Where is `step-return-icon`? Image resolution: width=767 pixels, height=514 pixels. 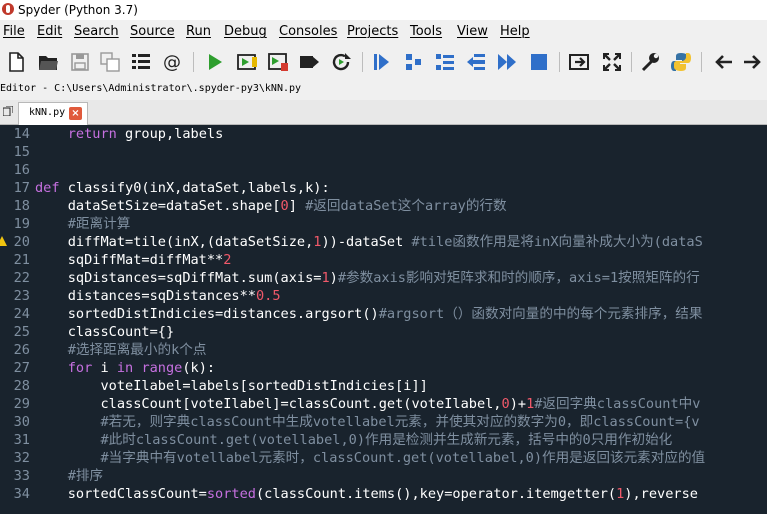 step-return-icon is located at coordinates (476, 62).